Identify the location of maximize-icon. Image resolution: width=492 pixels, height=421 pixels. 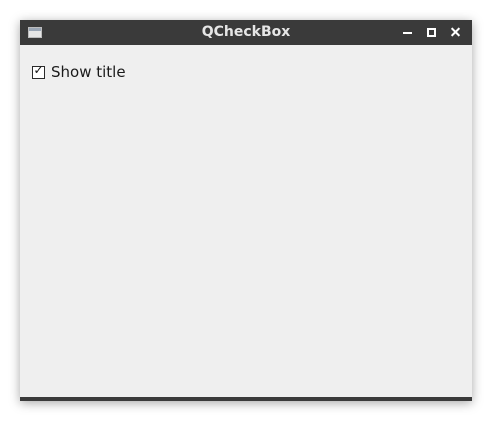
(431, 32).